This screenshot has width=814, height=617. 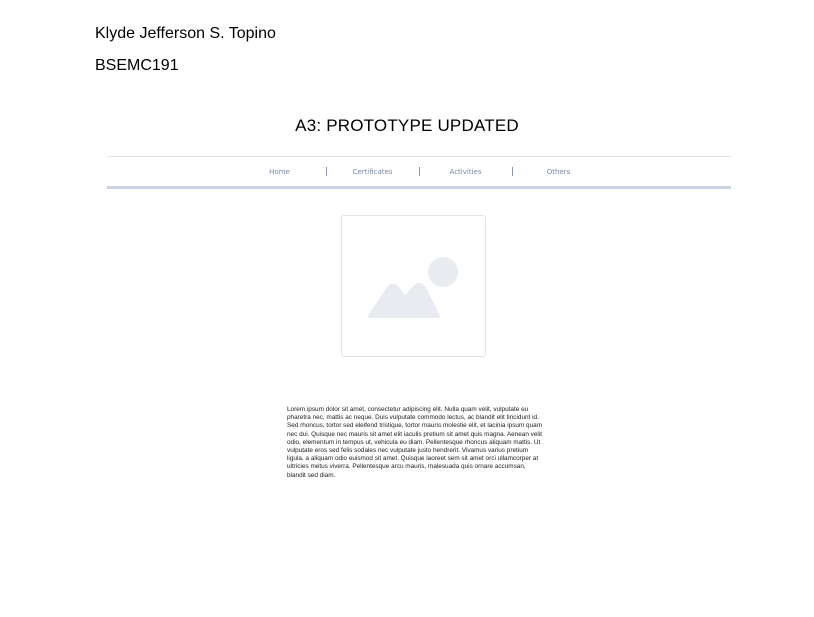 I want to click on nav-bottom-bar, so click(x=419, y=187).